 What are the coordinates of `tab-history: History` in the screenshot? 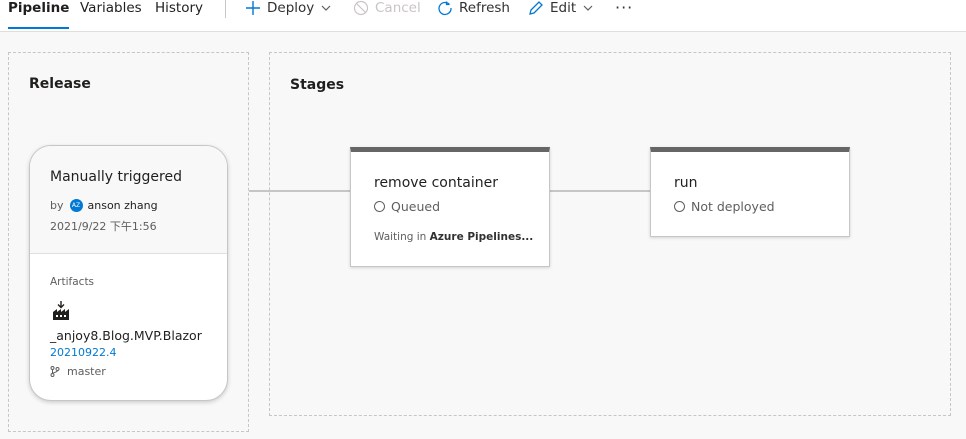 It's located at (179, 14).